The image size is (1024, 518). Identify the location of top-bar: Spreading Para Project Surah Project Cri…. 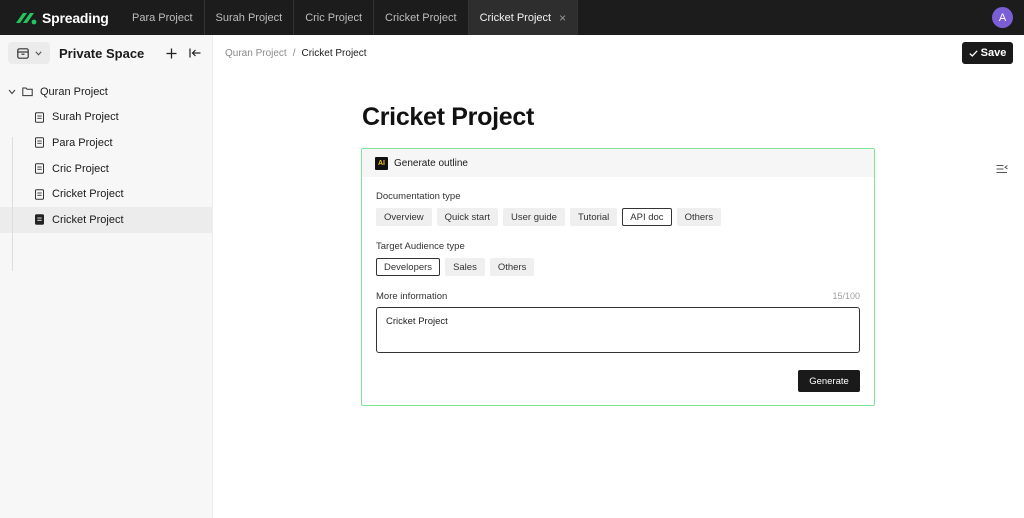
(512, 17).